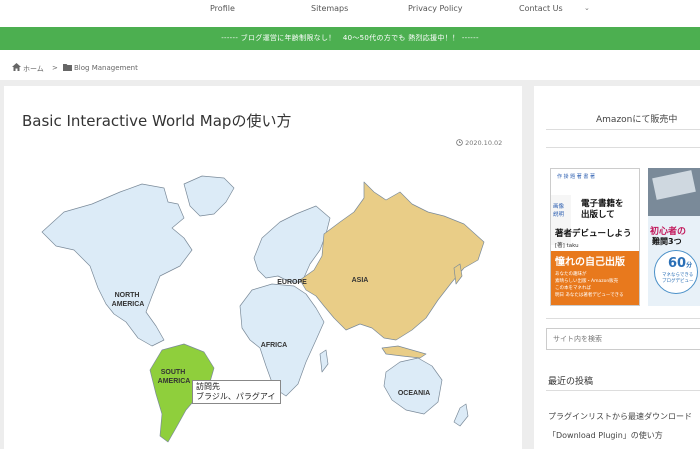 This screenshot has height=449, width=700. Describe the element at coordinates (576, 177) in the screenshot. I see `book1-top-text: 作 掛 題 著 書 著` at that location.